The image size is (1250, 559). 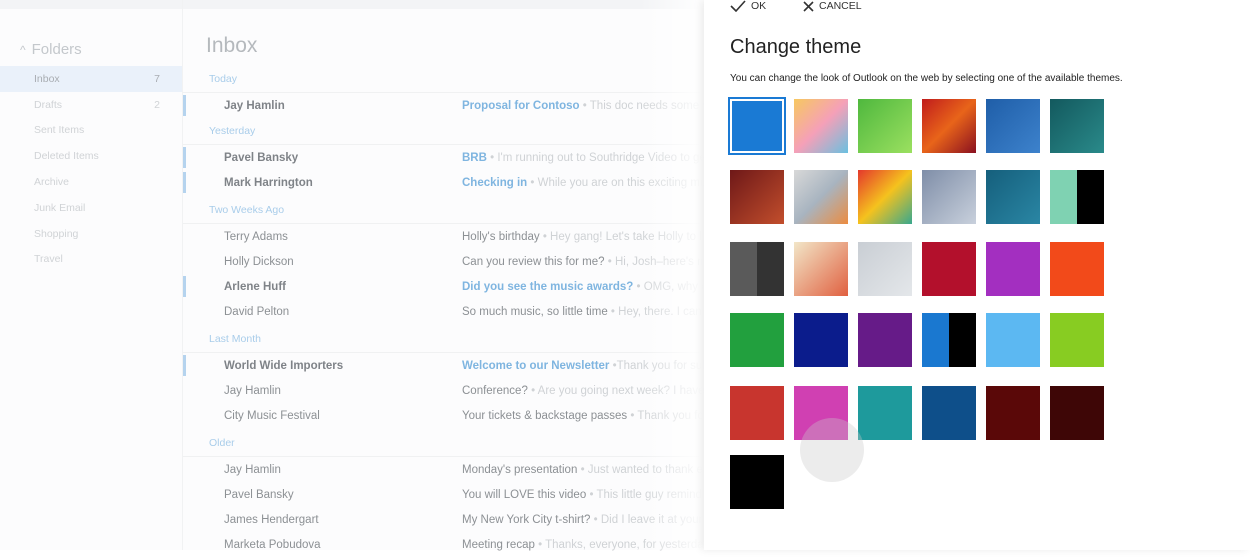 I want to click on folder-label: Archive, so click(x=52, y=182).